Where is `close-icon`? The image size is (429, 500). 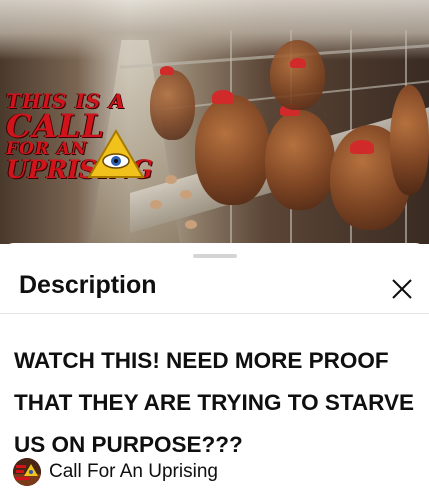
close-icon is located at coordinates (402, 289).